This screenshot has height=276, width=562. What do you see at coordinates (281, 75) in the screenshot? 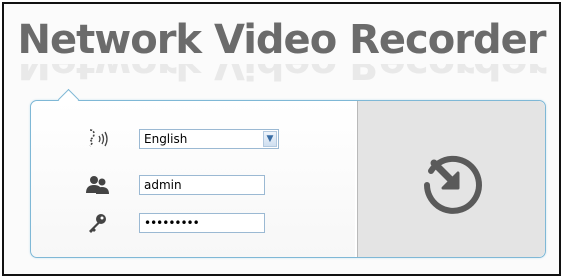
I see `app-title-reflection: Network Video Recorder` at bounding box center [281, 75].